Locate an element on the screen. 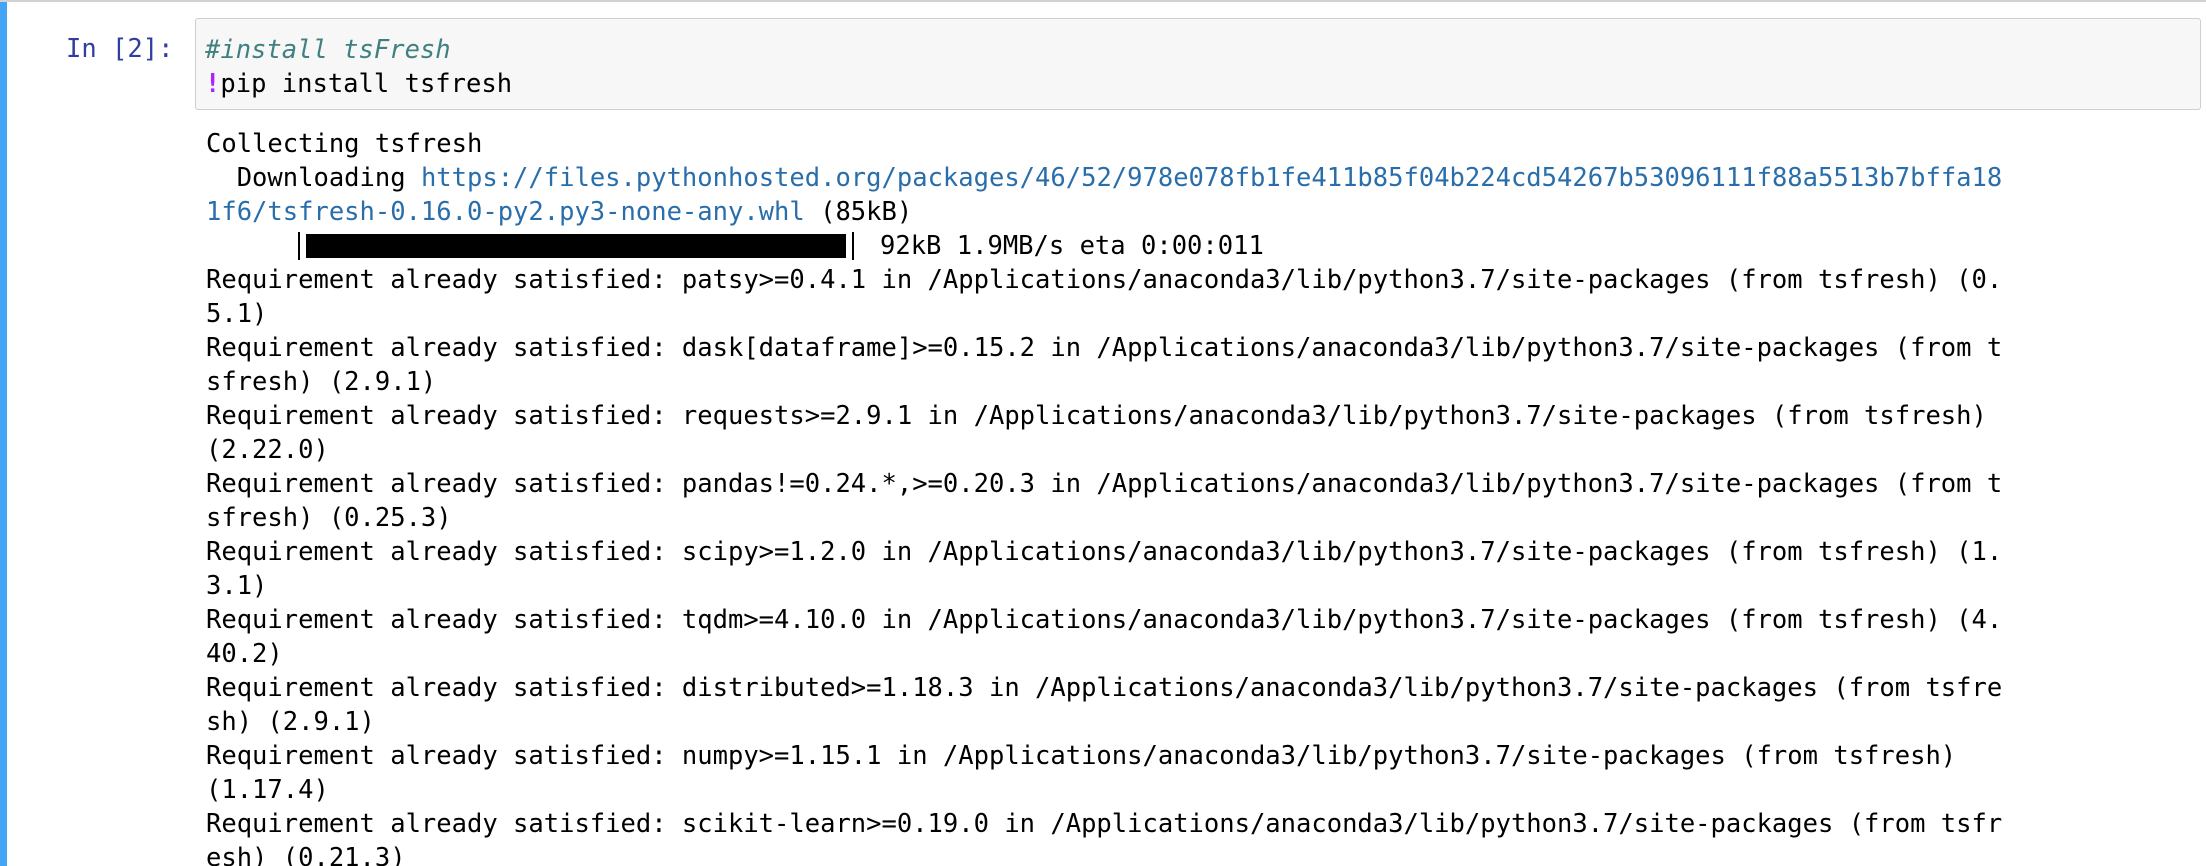  progress-bar-fill is located at coordinates (576, 246).